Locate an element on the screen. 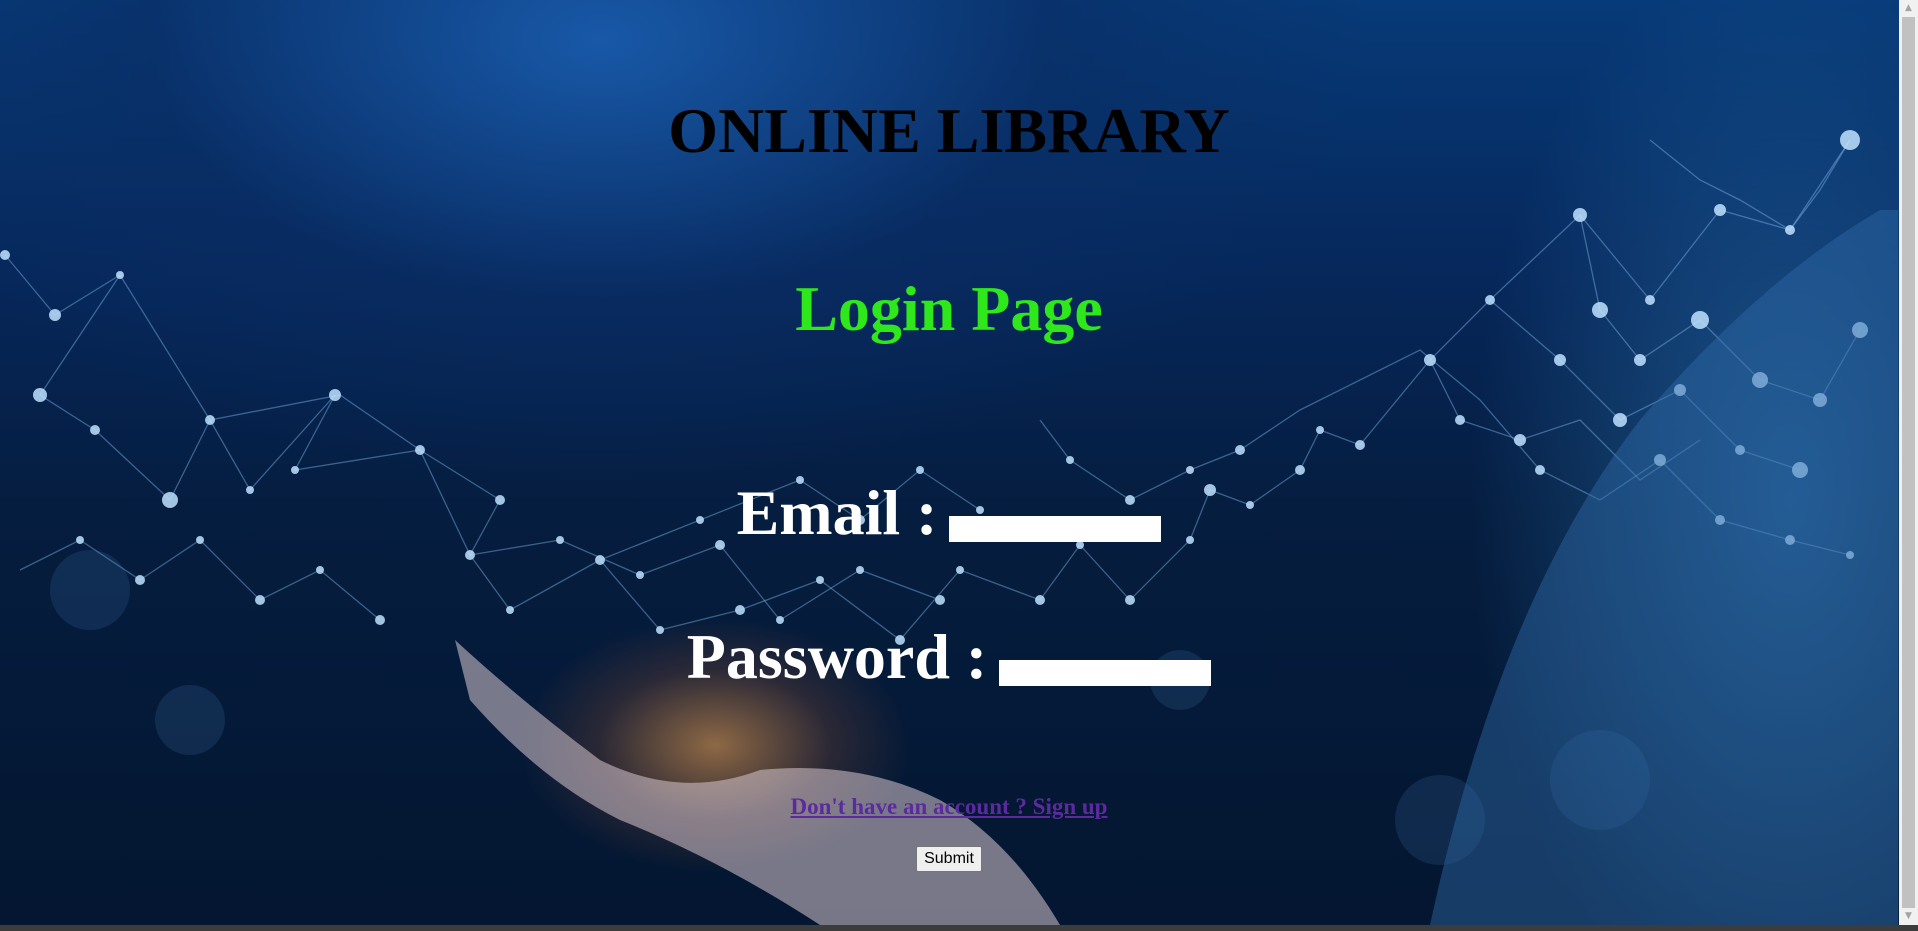 The height and width of the screenshot is (931, 1918). page-title: Login Page is located at coordinates (949, 308).